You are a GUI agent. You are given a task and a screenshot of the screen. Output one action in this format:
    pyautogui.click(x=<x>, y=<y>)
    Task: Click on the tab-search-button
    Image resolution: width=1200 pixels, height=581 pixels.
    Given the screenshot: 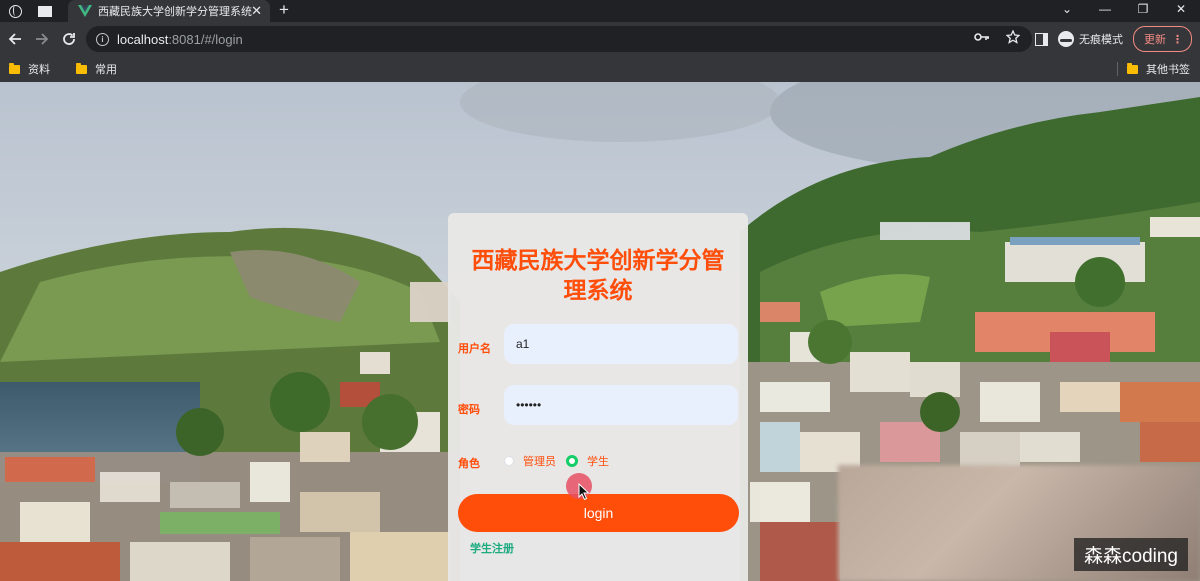 What is the action you would take?
    pyautogui.click(x=15, y=11)
    